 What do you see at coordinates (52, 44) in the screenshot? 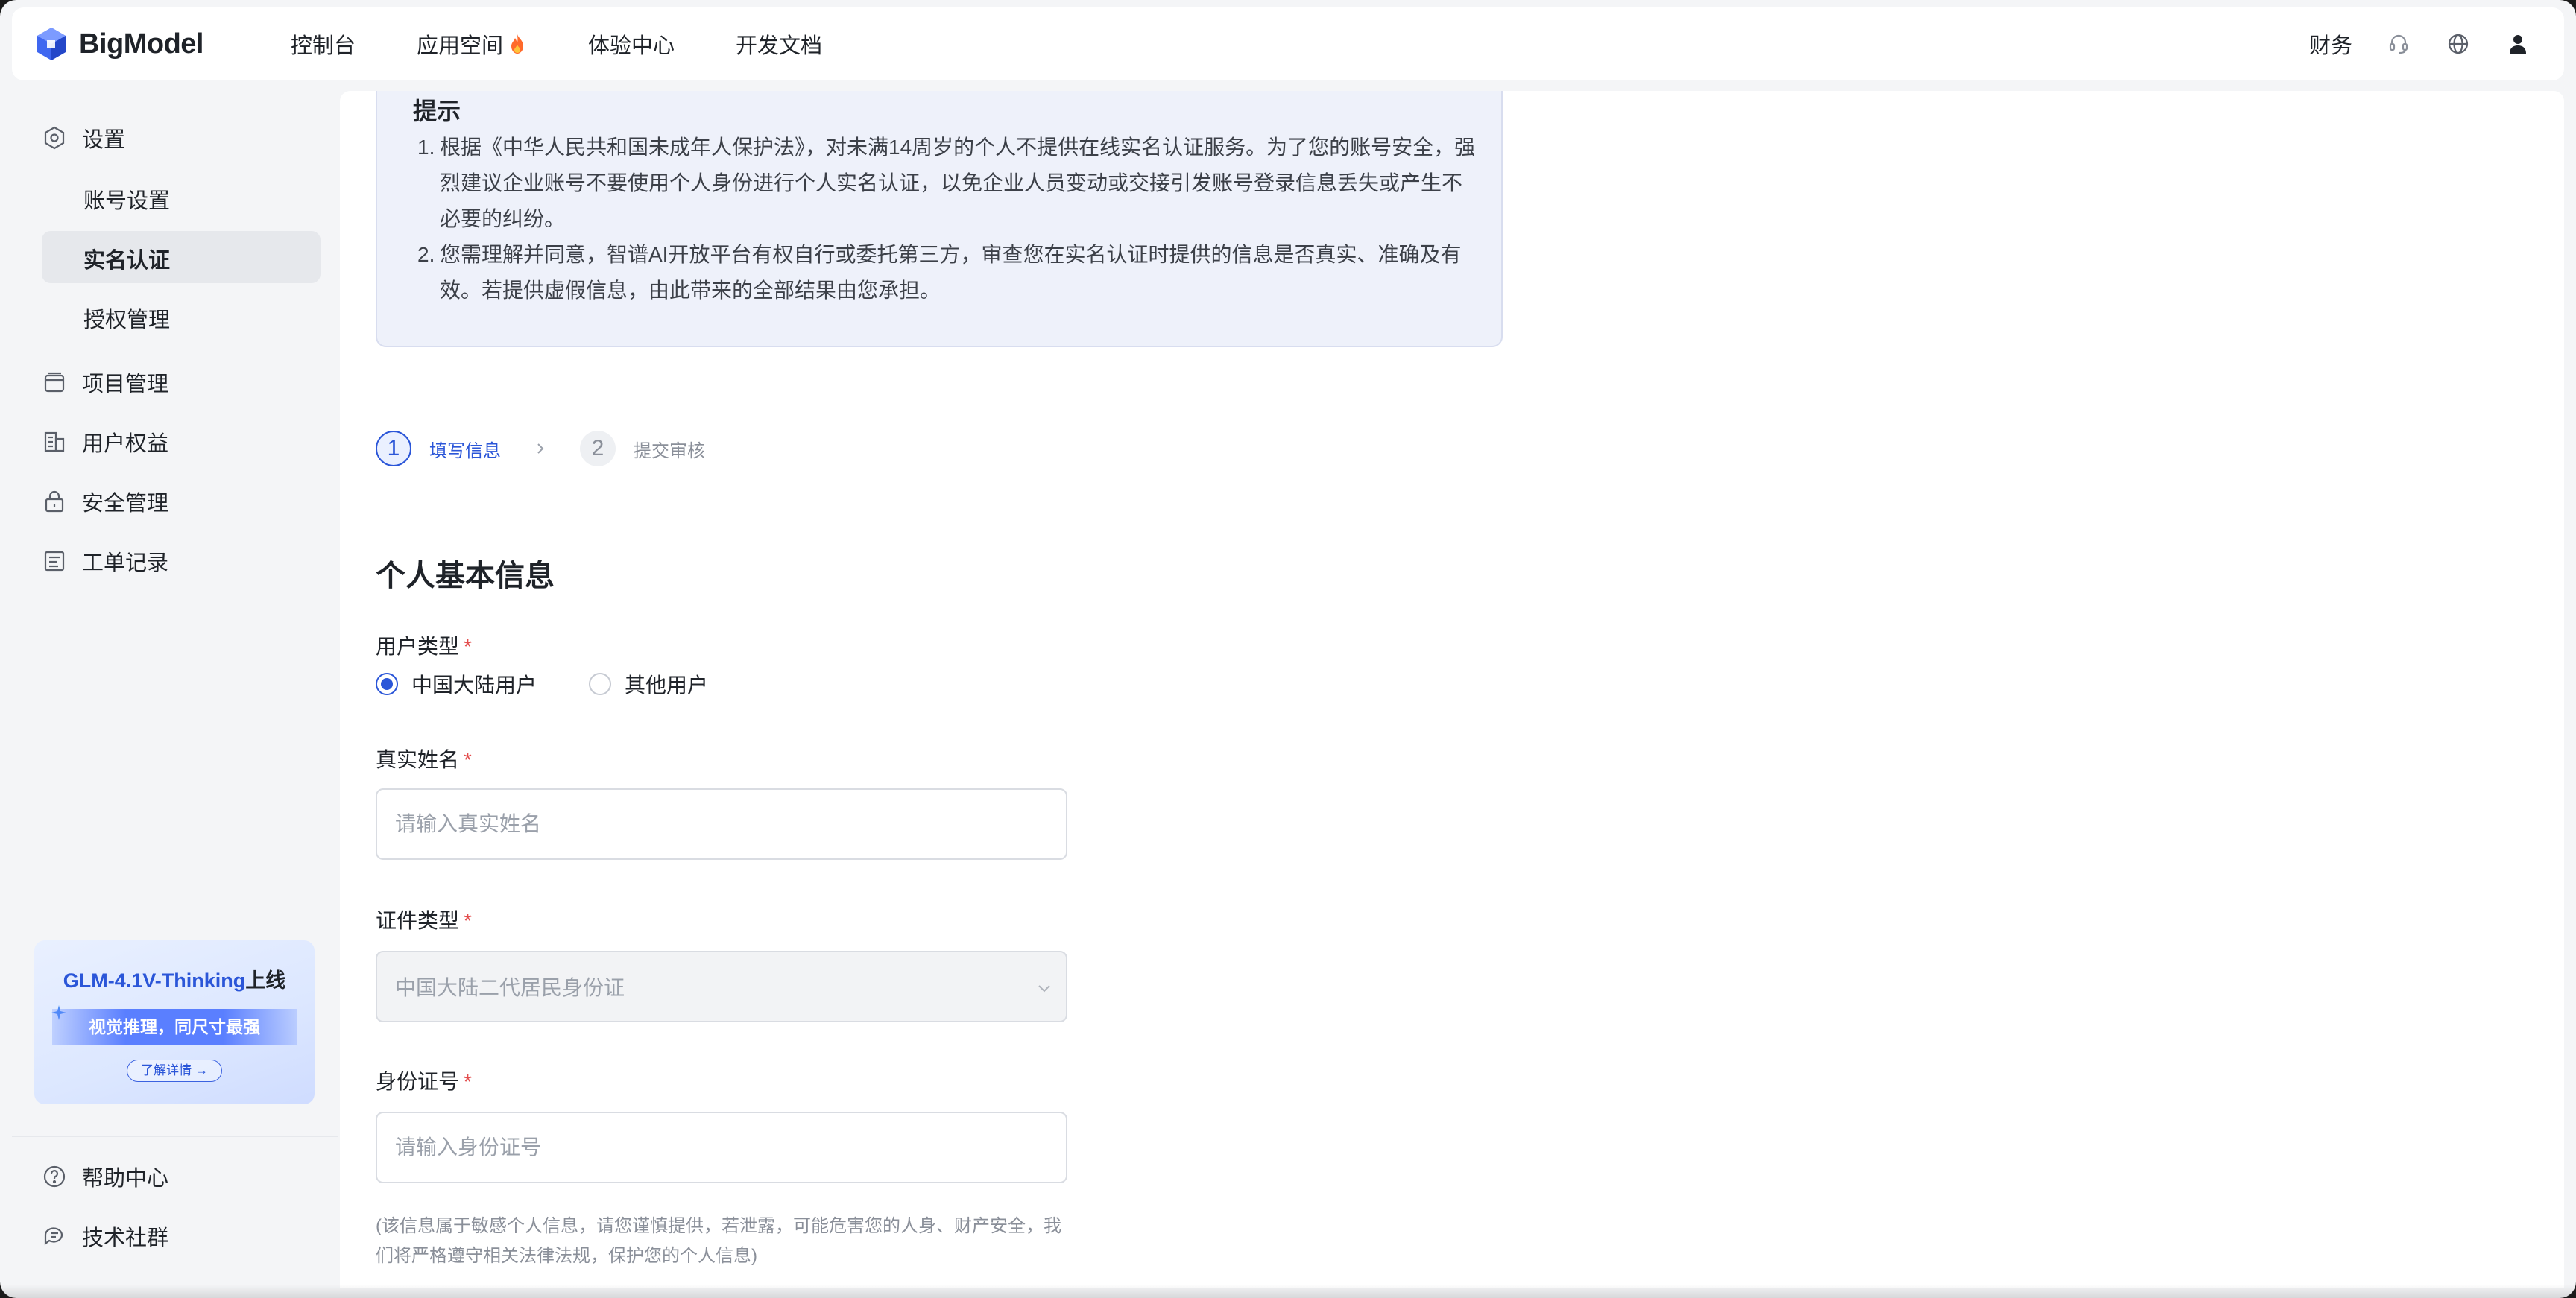
I see `bigmodel-logo-icon` at bounding box center [52, 44].